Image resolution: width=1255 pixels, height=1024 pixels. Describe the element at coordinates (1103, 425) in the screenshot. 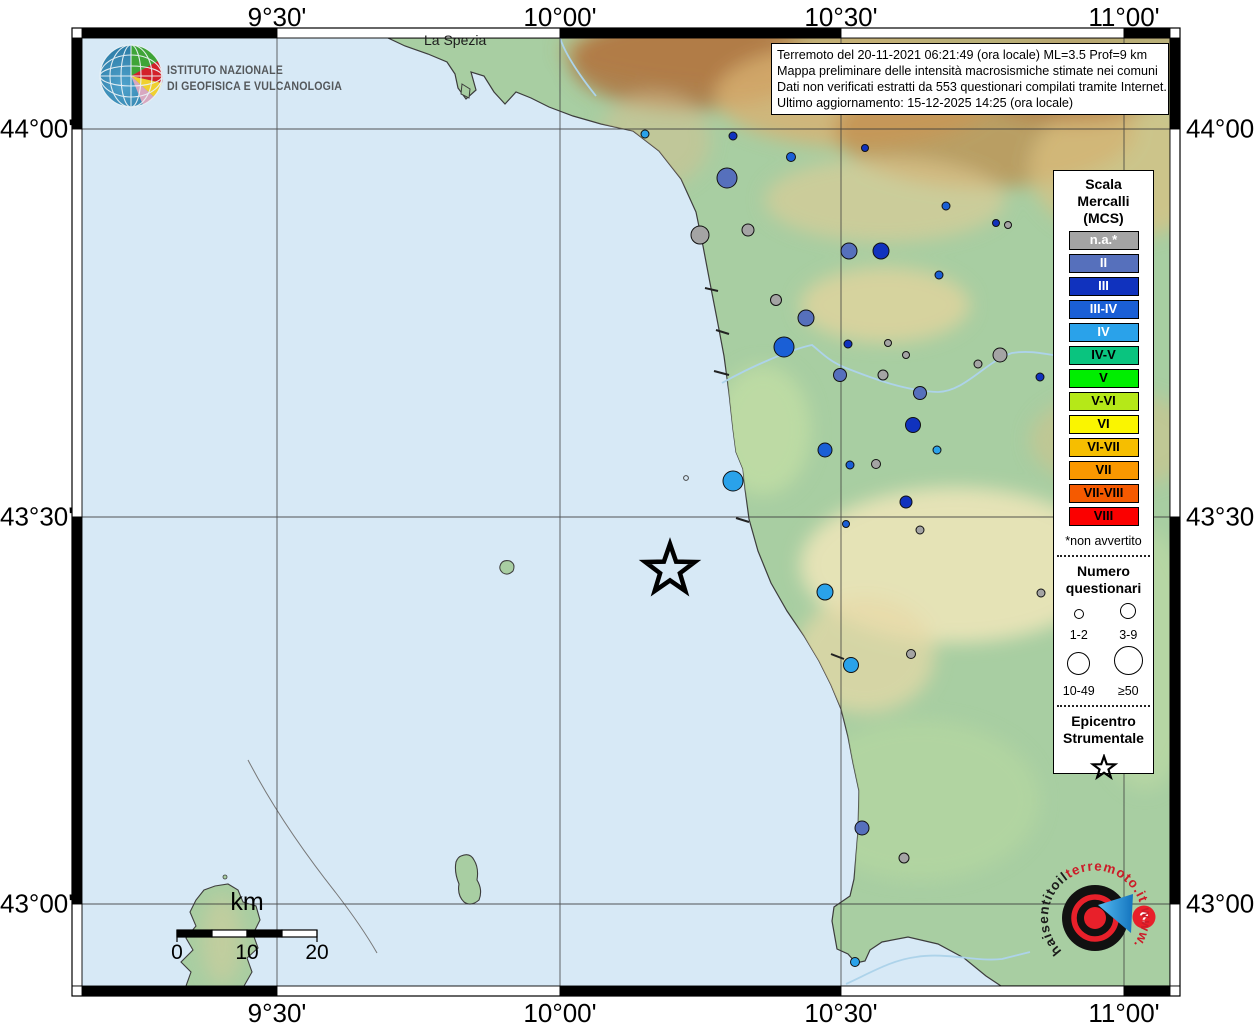

I see `mcs-legend-entry-VI: VI` at that location.